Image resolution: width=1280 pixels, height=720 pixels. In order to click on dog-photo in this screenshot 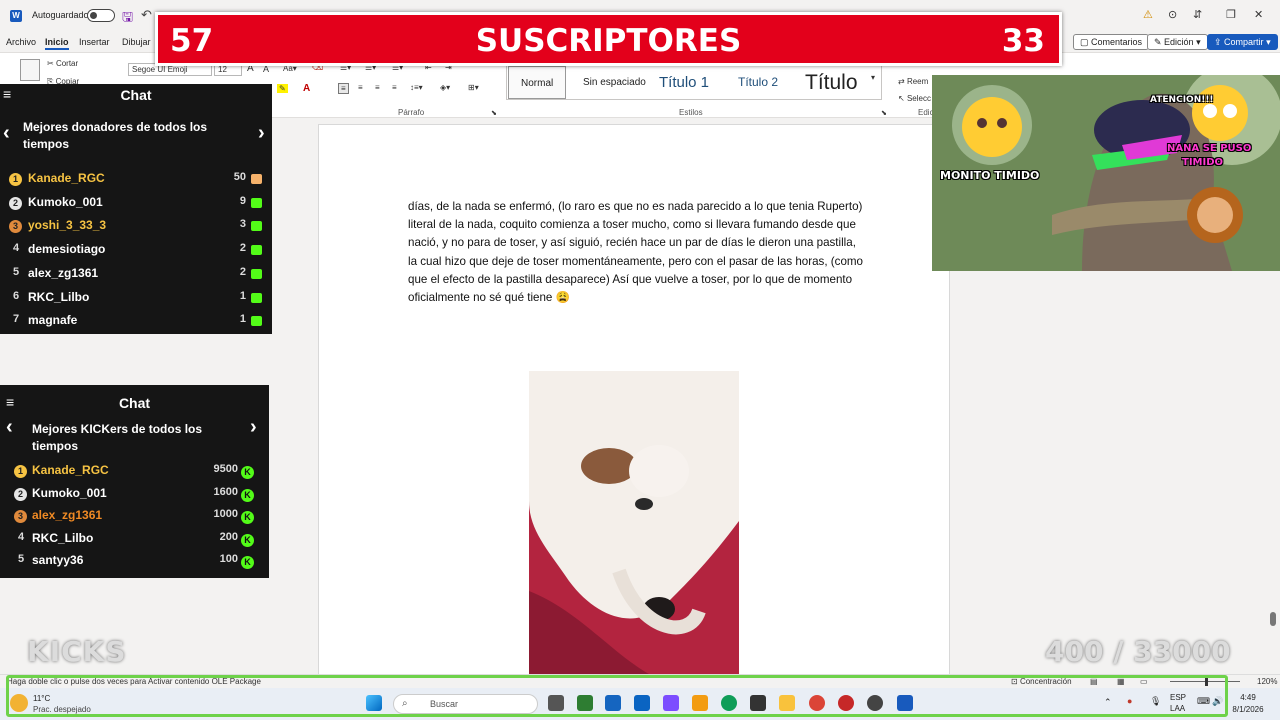, I will do `click(634, 522)`.